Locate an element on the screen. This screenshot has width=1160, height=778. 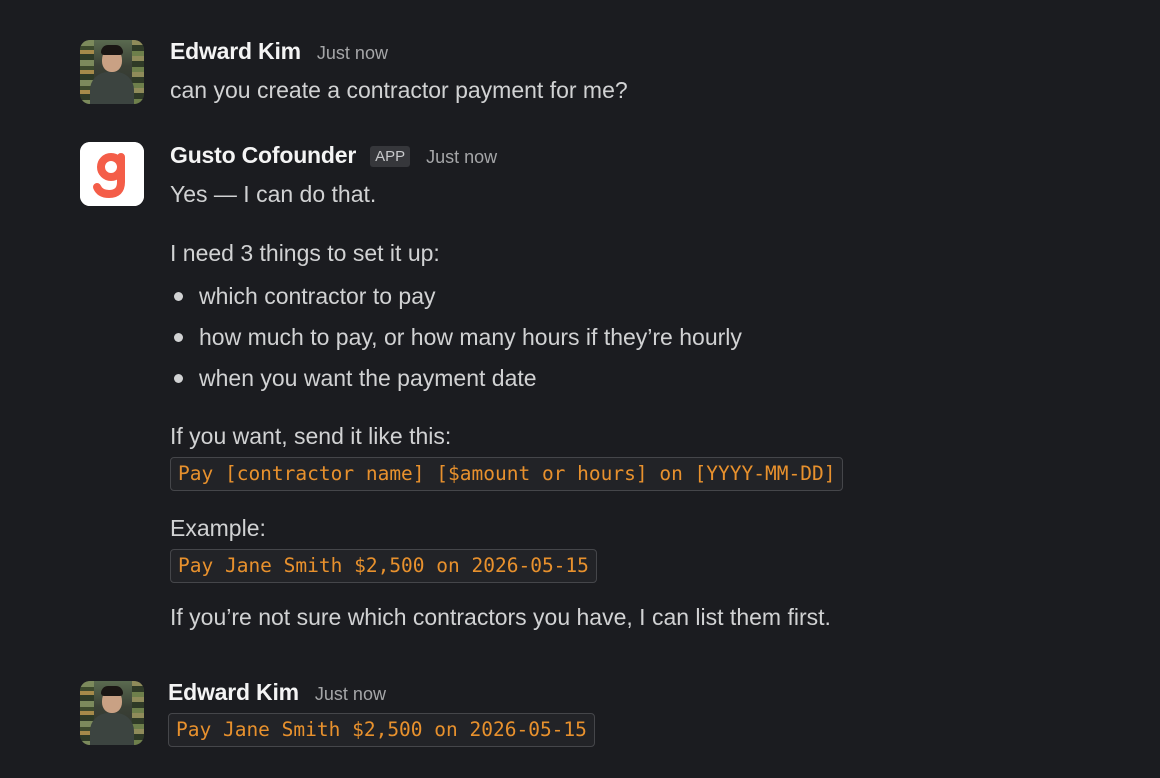
example-code-block: Pay Jane Smith $2,500 on 2026-05-15 is located at coordinates (383, 566).